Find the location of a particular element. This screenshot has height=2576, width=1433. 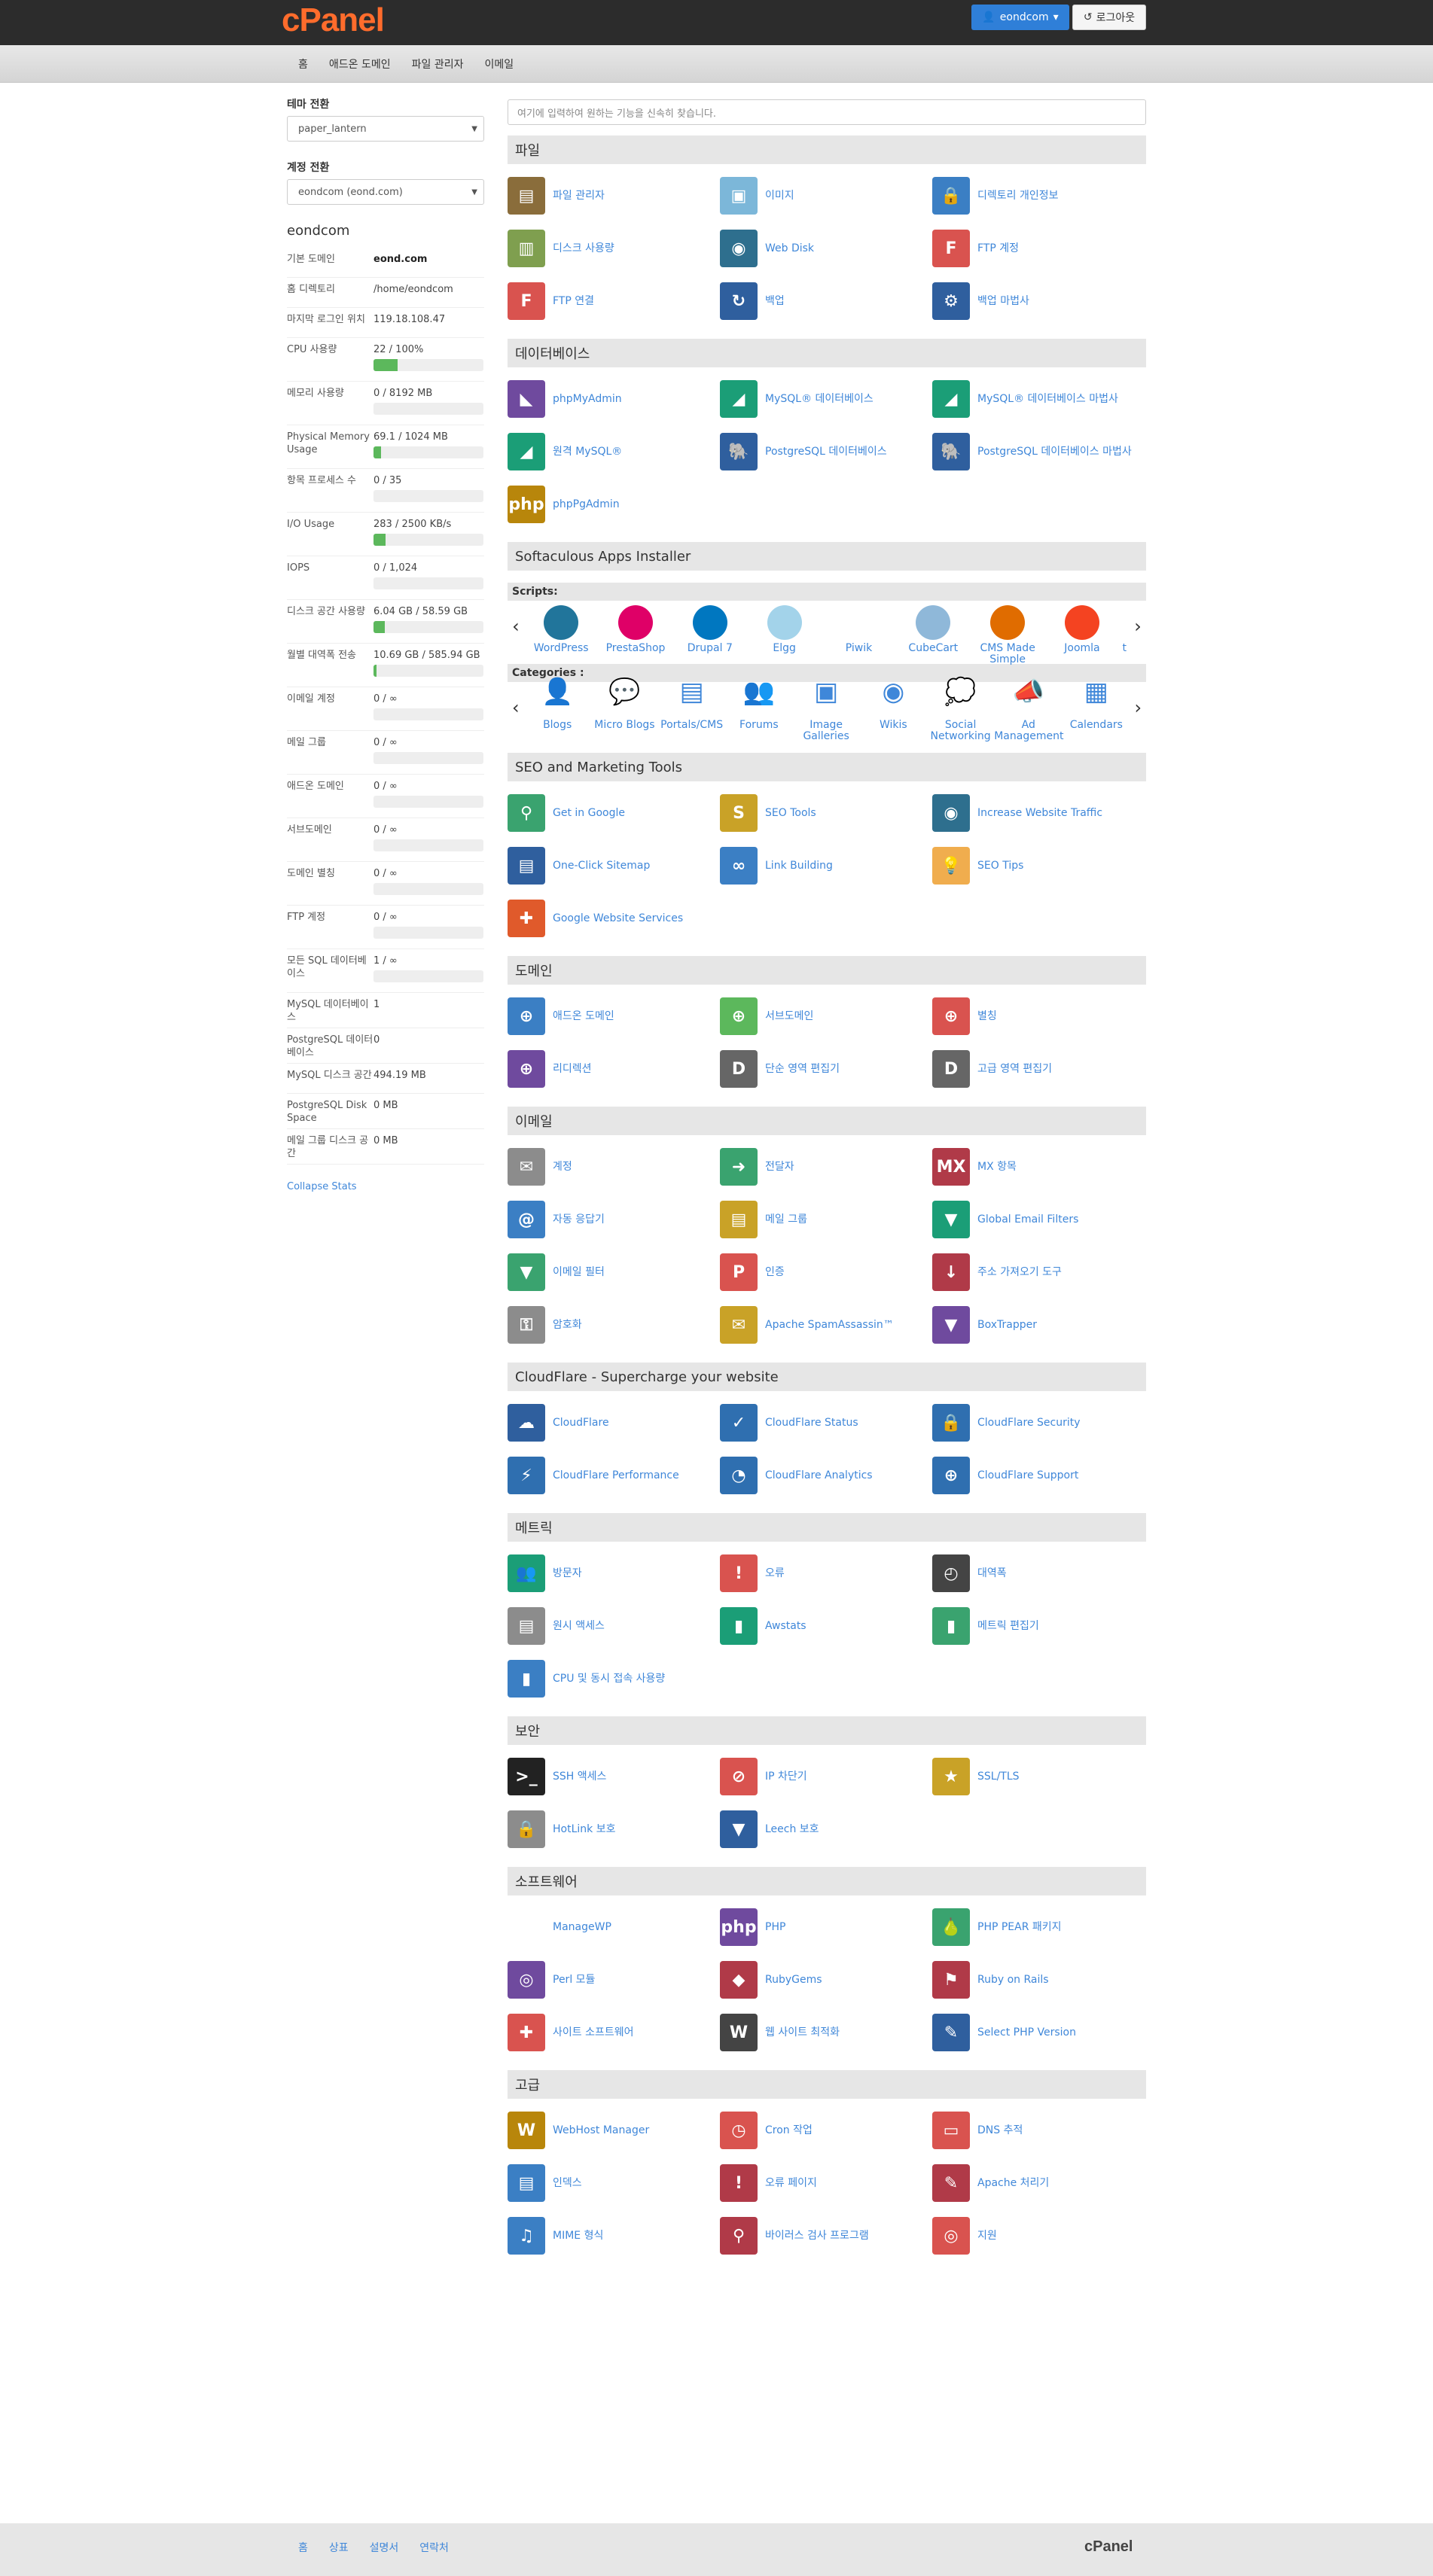

section-header: 이메일 is located at coordinates (827, 1121).